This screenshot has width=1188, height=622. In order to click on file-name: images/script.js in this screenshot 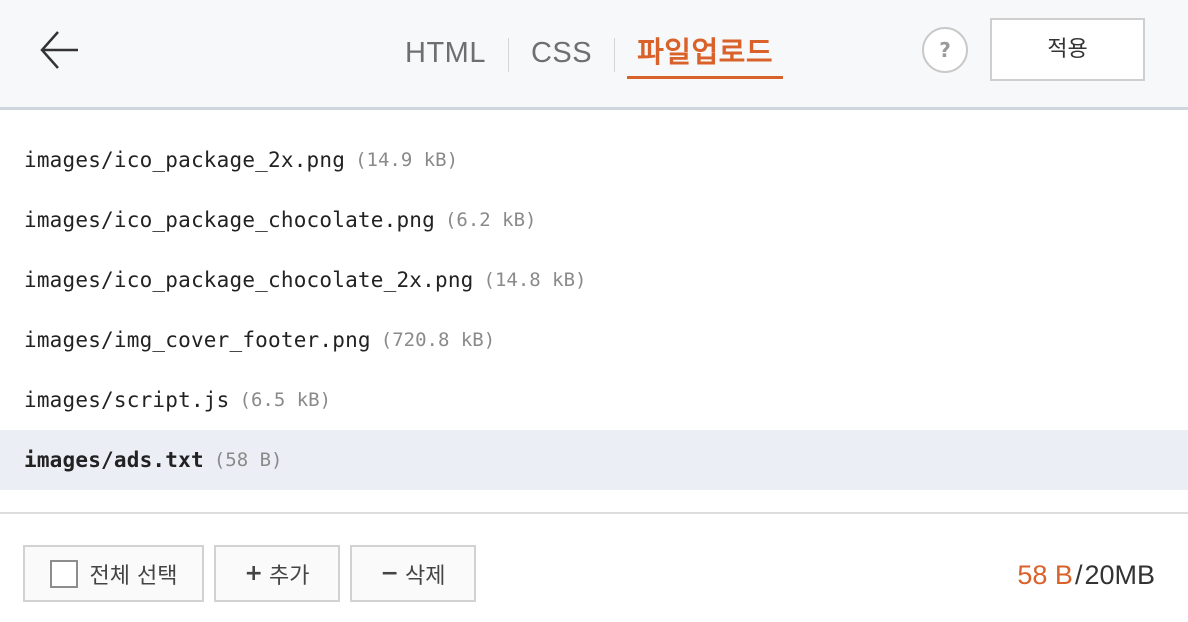, I will do `click(127, 400)`.